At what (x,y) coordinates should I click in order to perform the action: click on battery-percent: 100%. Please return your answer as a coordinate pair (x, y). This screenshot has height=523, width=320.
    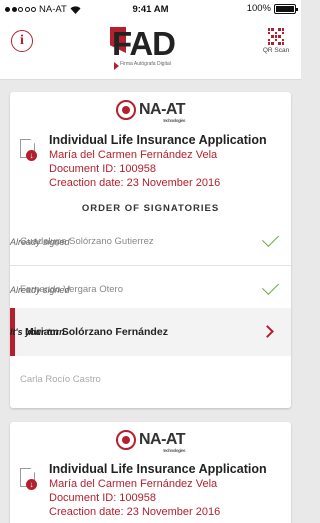
    Looking at the image, I should click on (258, 8).